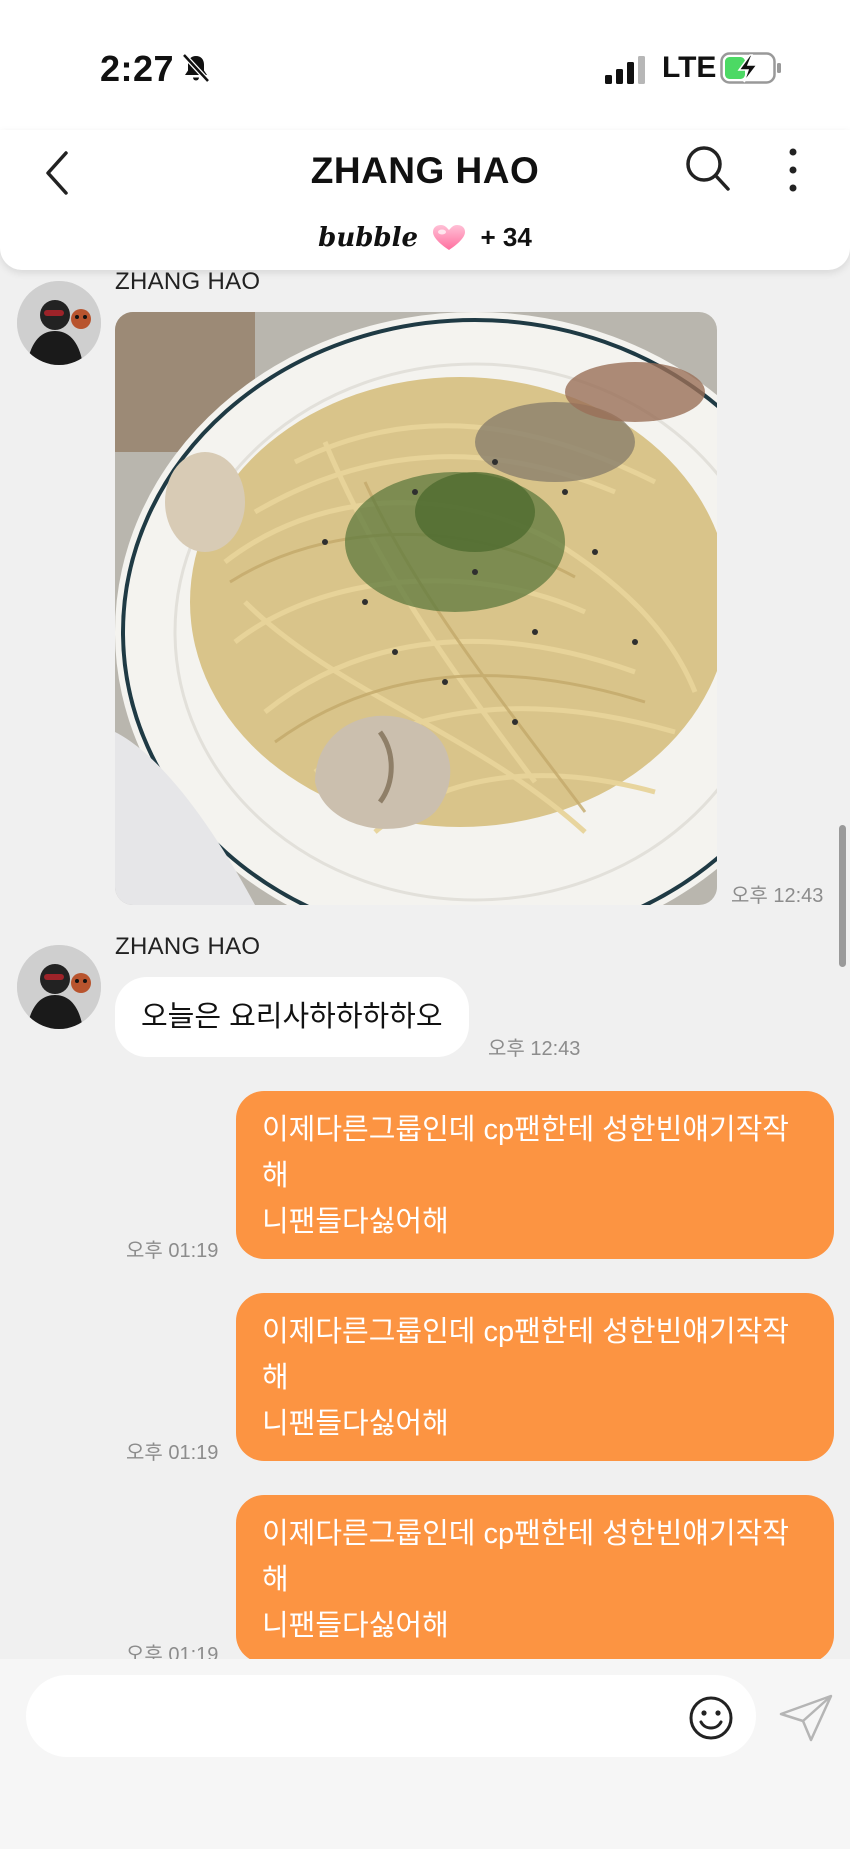  I want to click on message-input-bar, so click(425, 1754).